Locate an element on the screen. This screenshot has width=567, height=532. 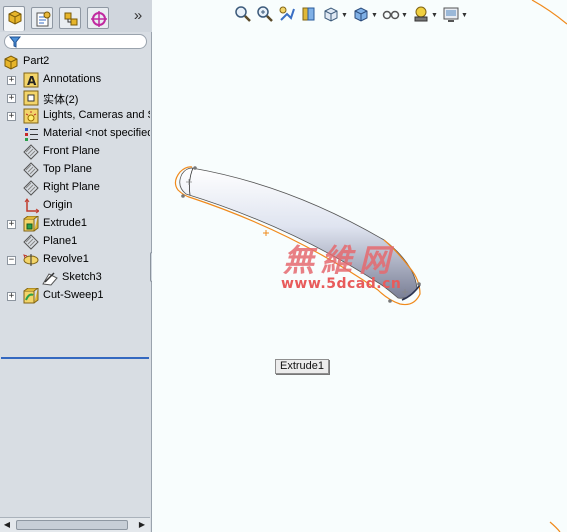
previous-view-icon is located at coordinates (287, 13).